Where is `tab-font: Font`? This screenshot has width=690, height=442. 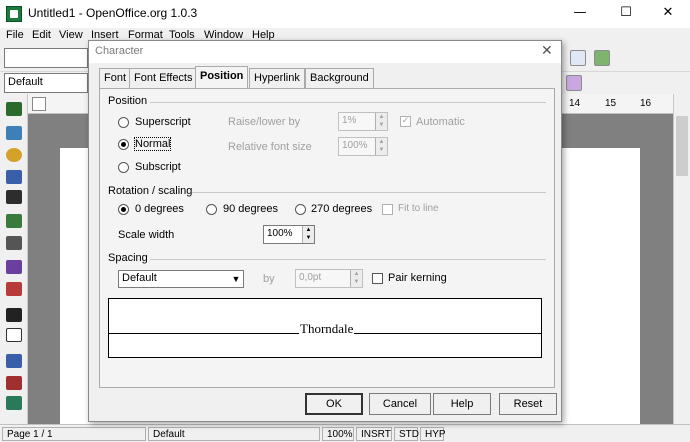 tab-font: Font is located at coordinates (115, 78).